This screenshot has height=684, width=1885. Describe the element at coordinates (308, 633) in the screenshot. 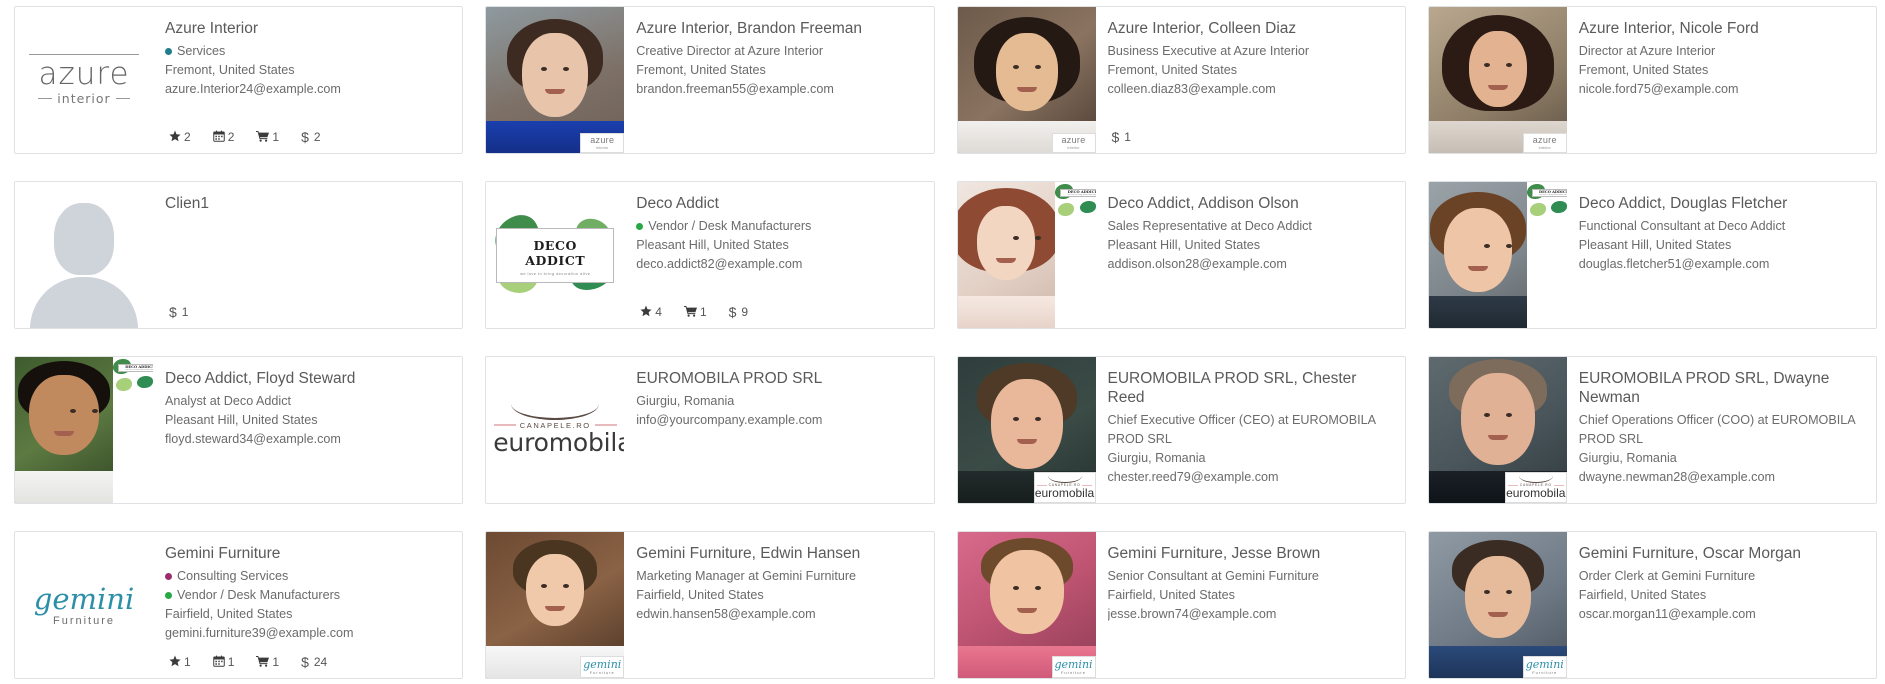

I see `card-email: gemini.furniture39@example.com` at that location.